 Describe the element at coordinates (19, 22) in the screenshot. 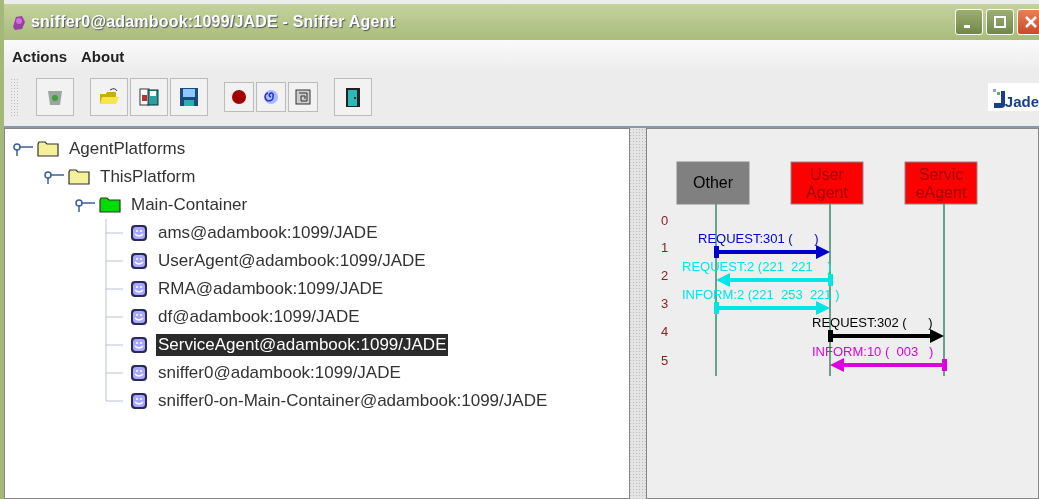

I see `sniffer-icon` at that location.